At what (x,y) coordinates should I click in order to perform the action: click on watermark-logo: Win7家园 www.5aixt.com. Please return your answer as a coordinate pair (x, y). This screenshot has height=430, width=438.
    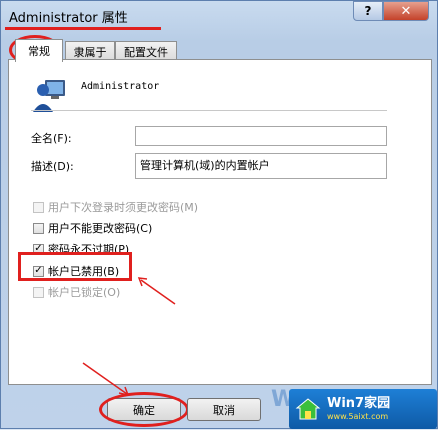
    Looking at the image, I should click on (363, 409).